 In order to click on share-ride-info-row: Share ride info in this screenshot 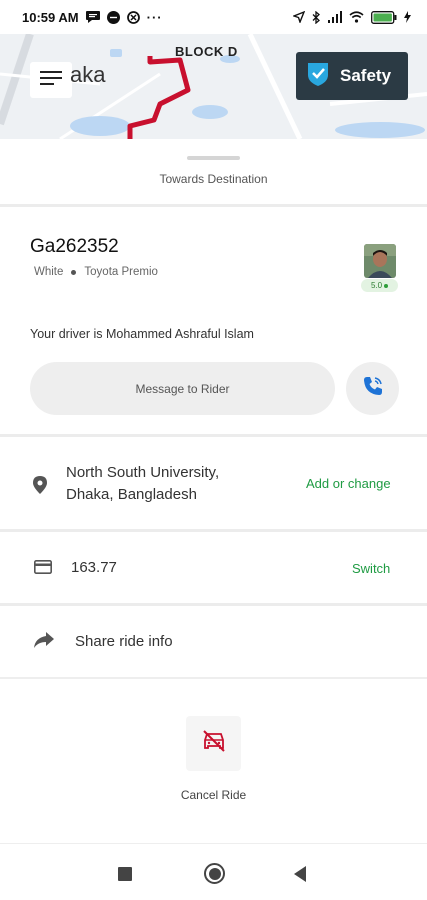, I will do `click(213, 641)`.